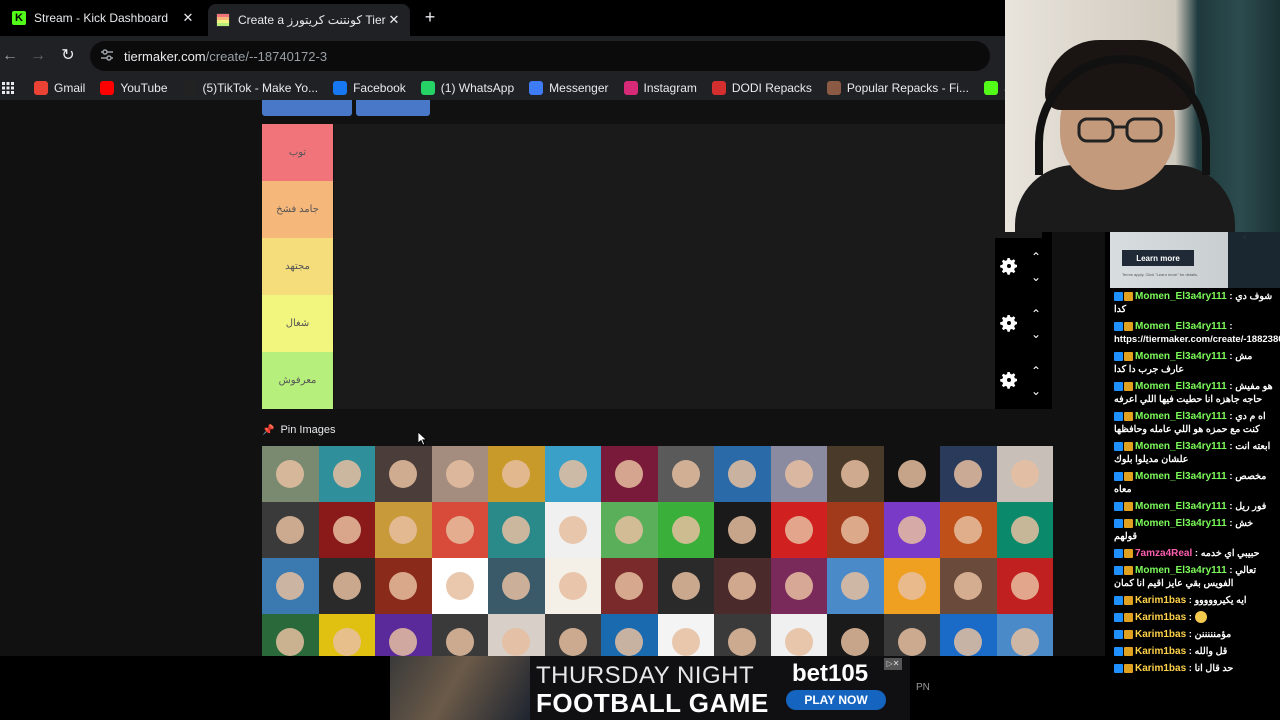 Image resolution: width=1280 pixels, height=720 pixels. What do you see at coordinates (8, 88) in the screenshot?
I see `apps-grid-icon` at bounding box center [8, 88].